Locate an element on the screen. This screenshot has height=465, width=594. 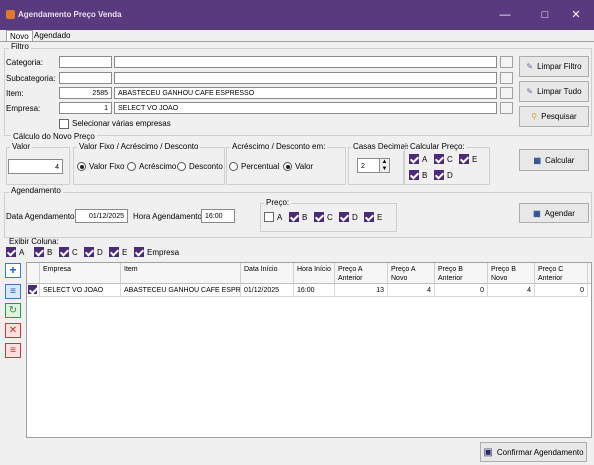
calcular-preco-title: Calcular Preço: is located at coordinates (437, 146).